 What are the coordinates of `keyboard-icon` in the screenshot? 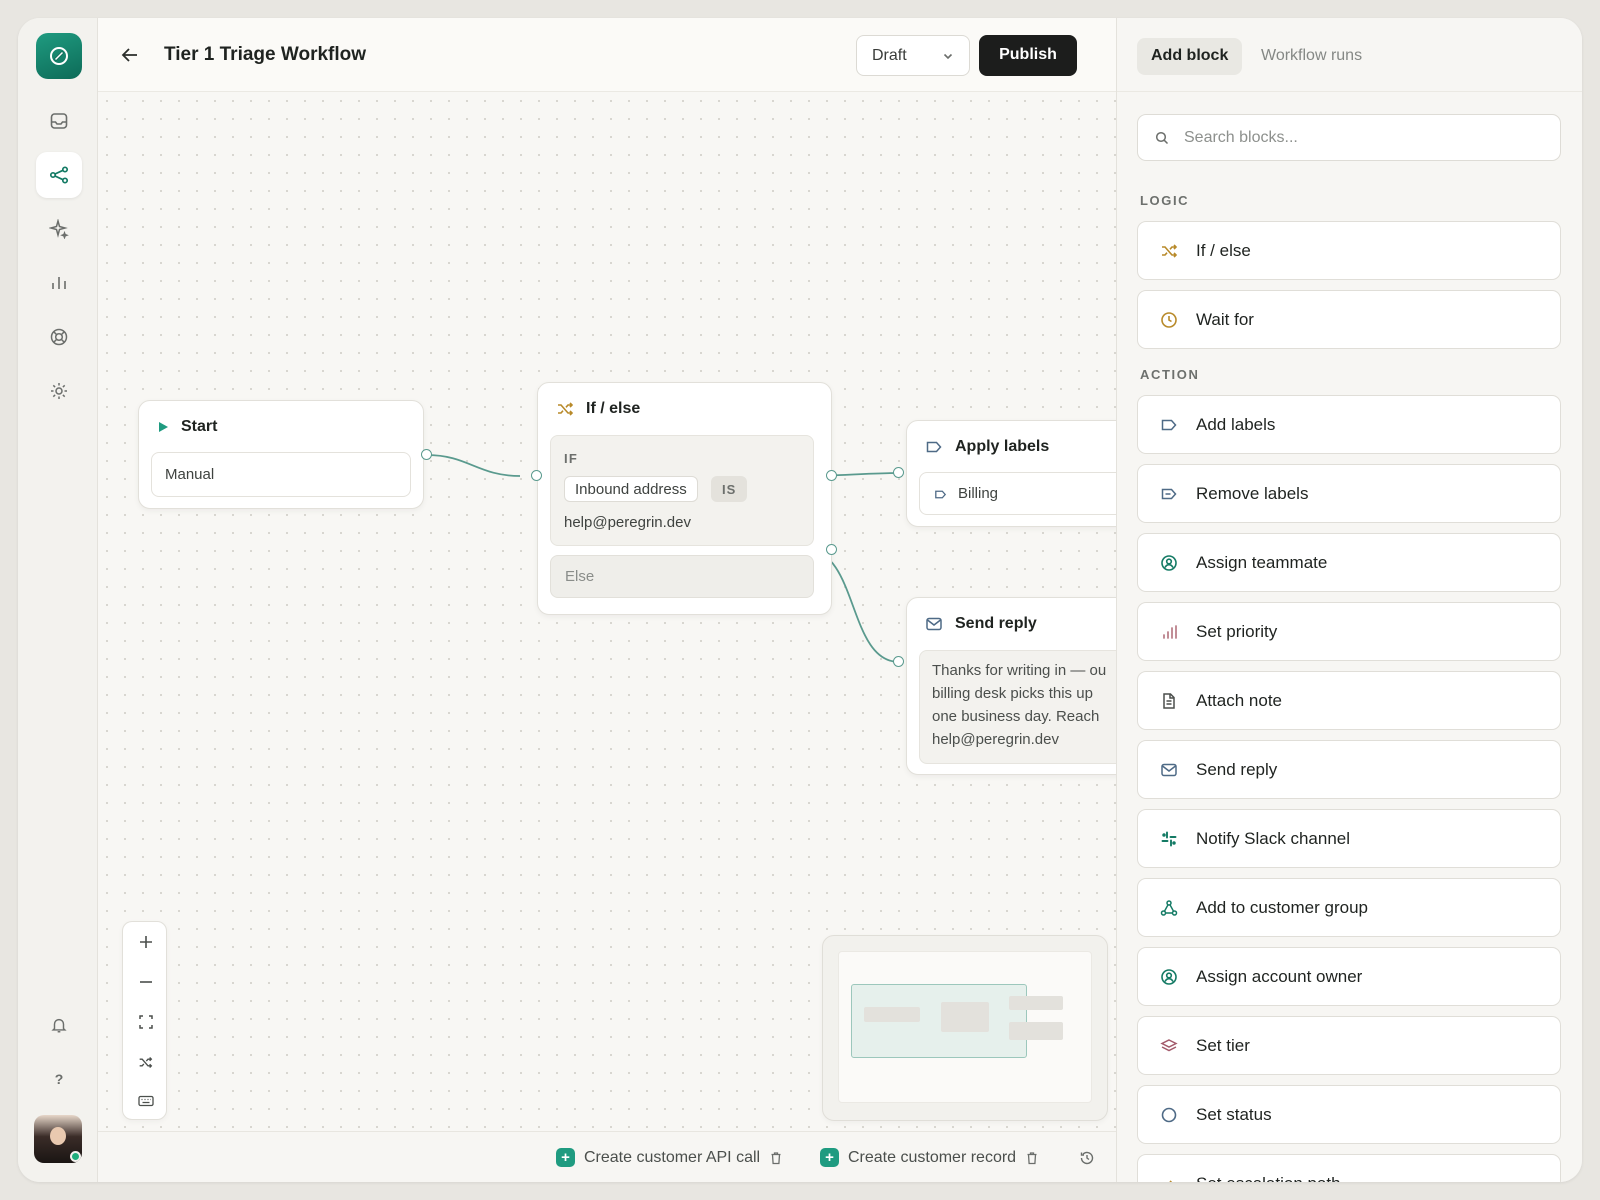 It's located at (145, 1101).